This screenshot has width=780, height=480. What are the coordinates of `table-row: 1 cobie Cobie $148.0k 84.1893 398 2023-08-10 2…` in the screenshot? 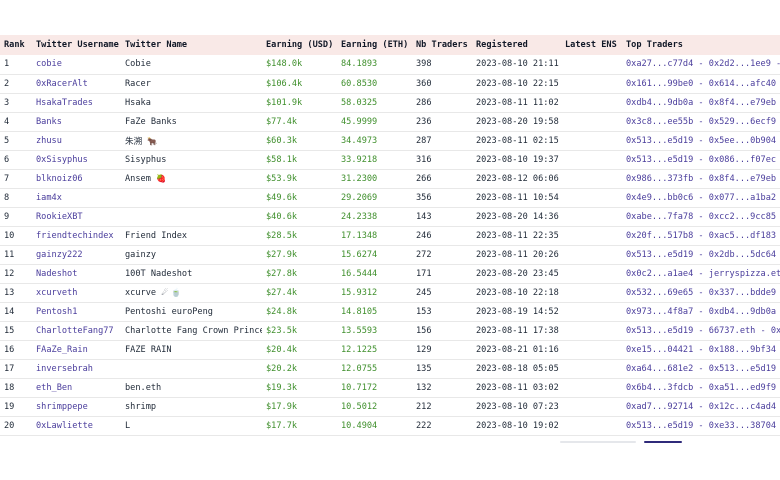 It's located at (390, 64).